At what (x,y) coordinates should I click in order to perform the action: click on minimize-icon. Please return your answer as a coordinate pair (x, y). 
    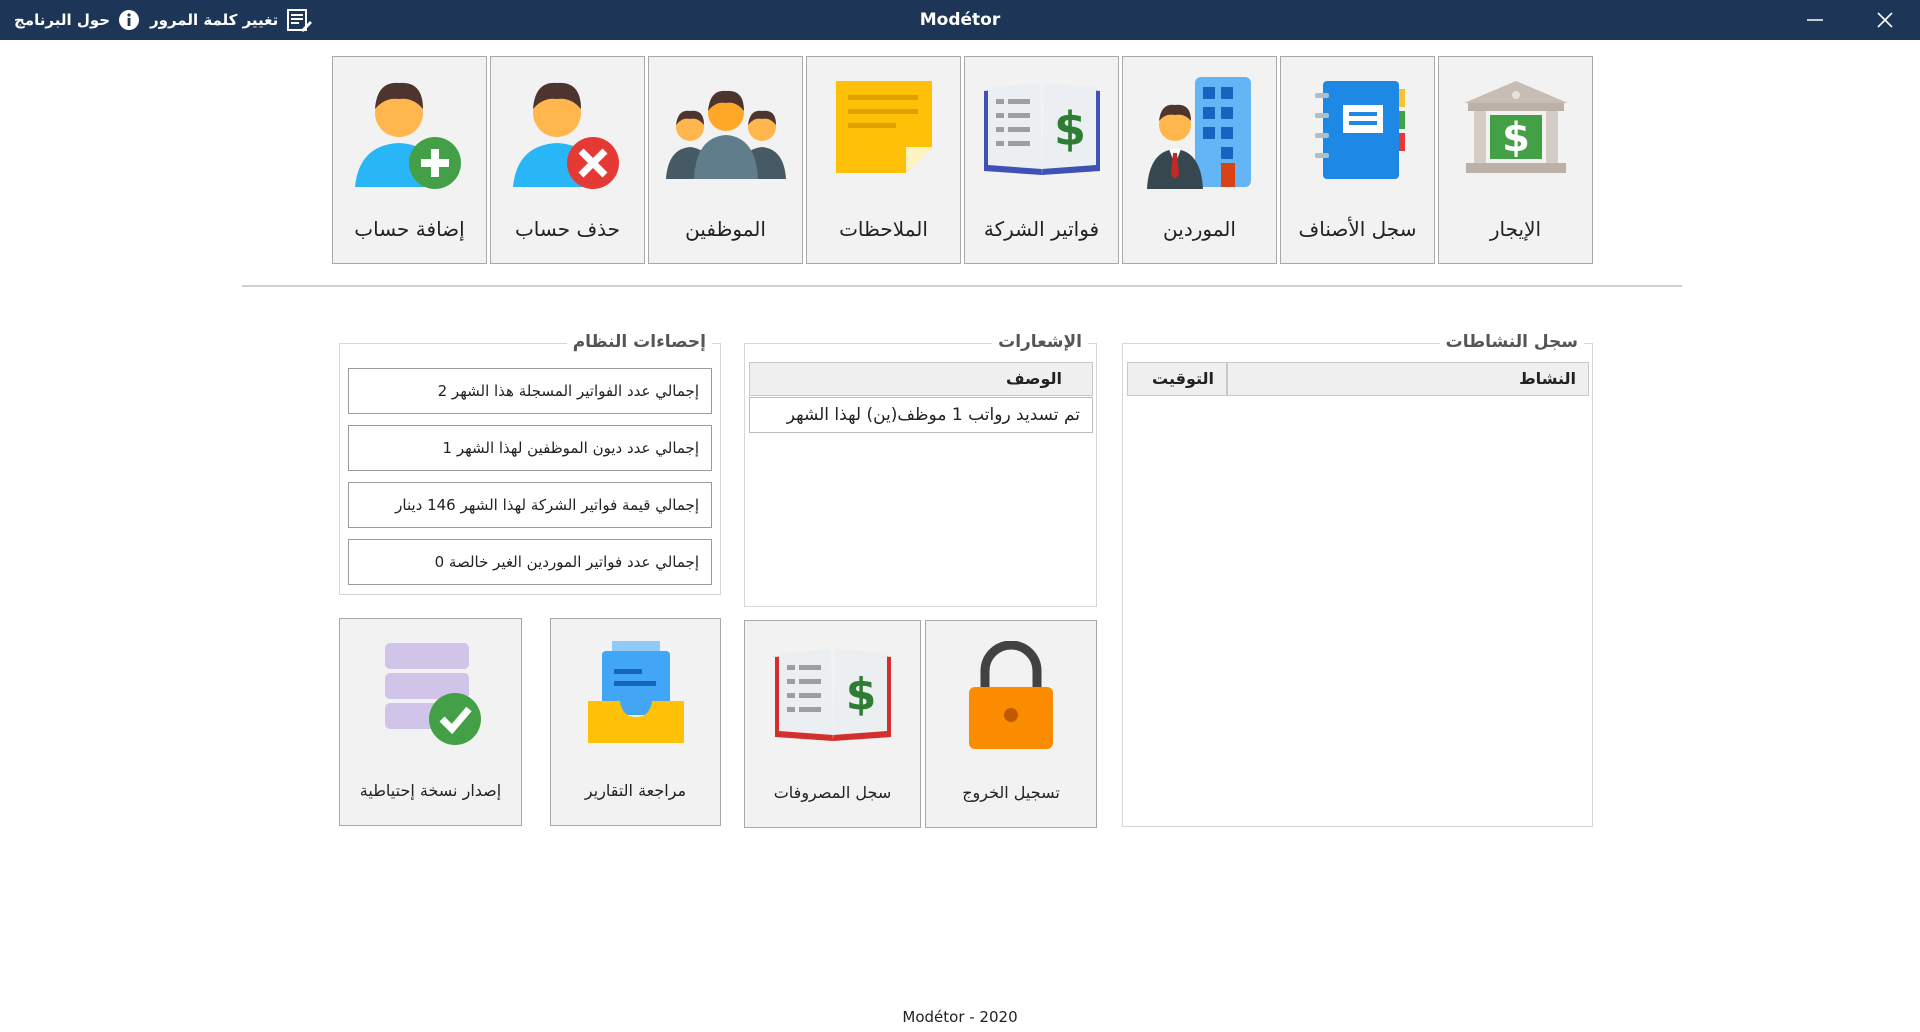
    Looking at the image, I should click on (1815, 20).